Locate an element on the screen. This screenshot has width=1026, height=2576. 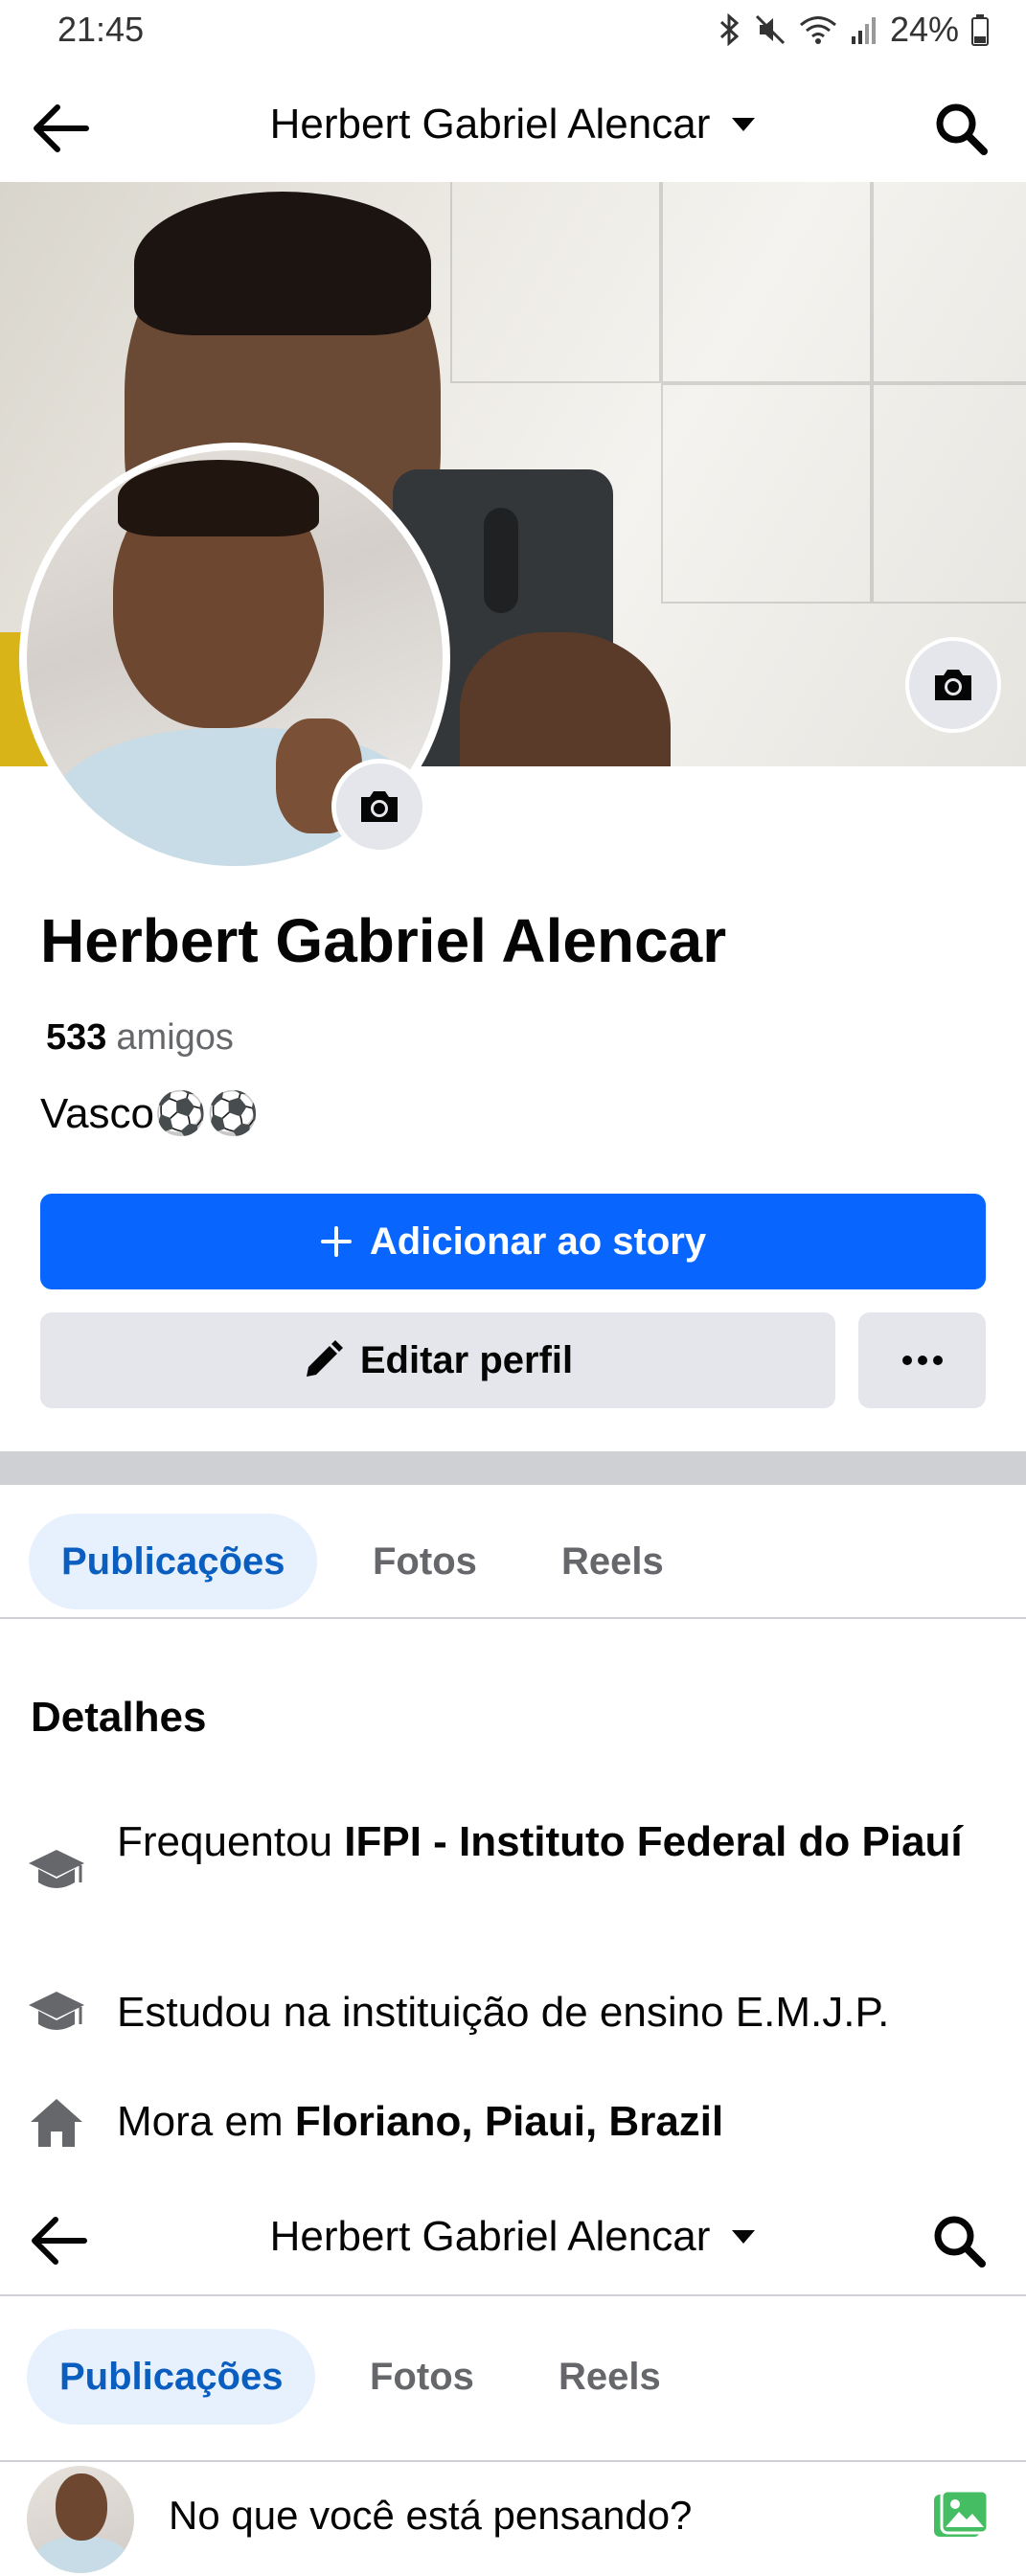
detail-bold: IFPI - Instituto Federal do Piauí is located at coordinates (653, 1841).